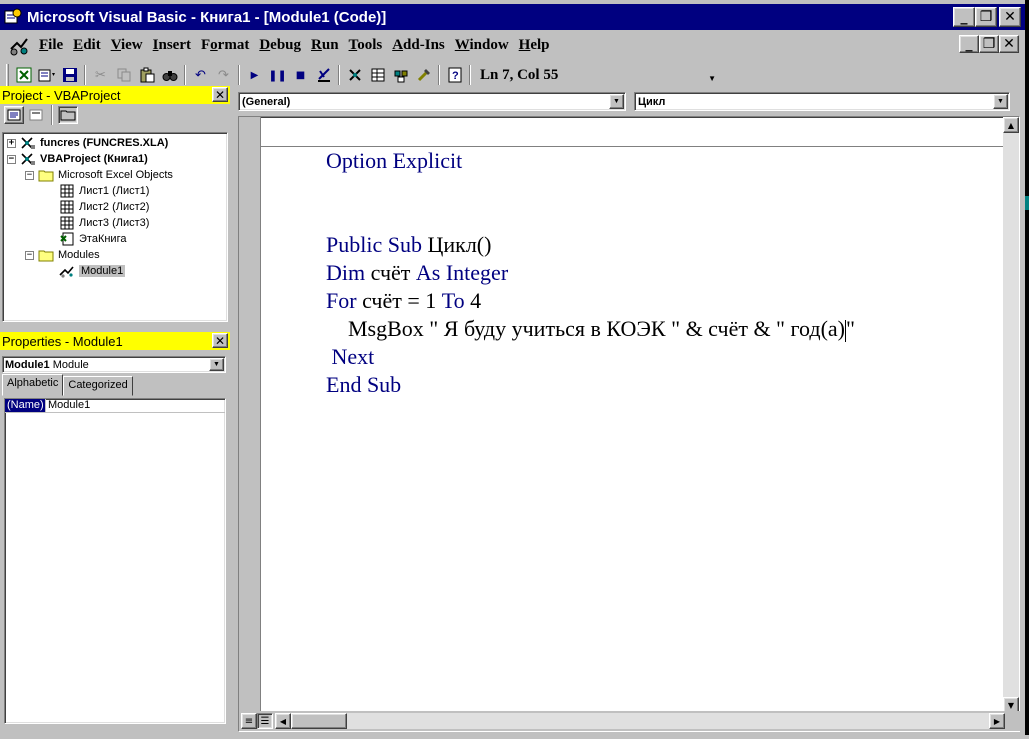  I want to click on keyword: Option Explicit, so click(394, 160).